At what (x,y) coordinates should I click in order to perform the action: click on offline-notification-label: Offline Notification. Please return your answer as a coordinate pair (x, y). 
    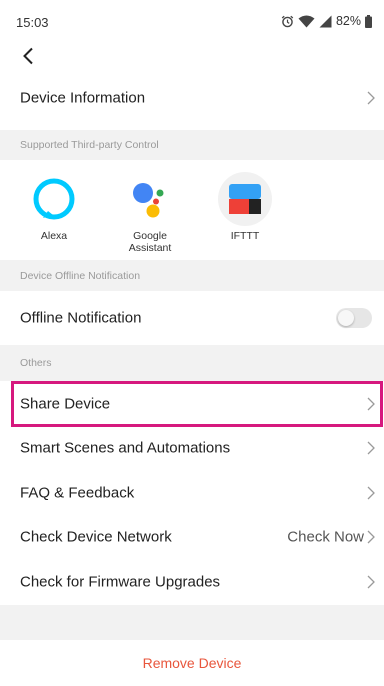
    Looking at the image, I should click on (81, 318).